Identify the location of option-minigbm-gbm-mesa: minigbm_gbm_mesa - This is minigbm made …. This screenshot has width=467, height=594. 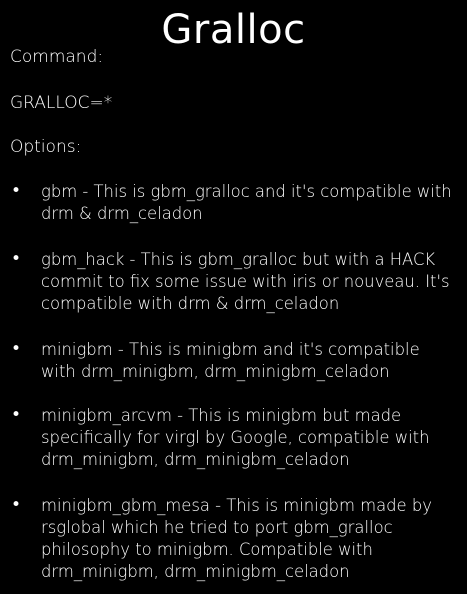
(236, 538).